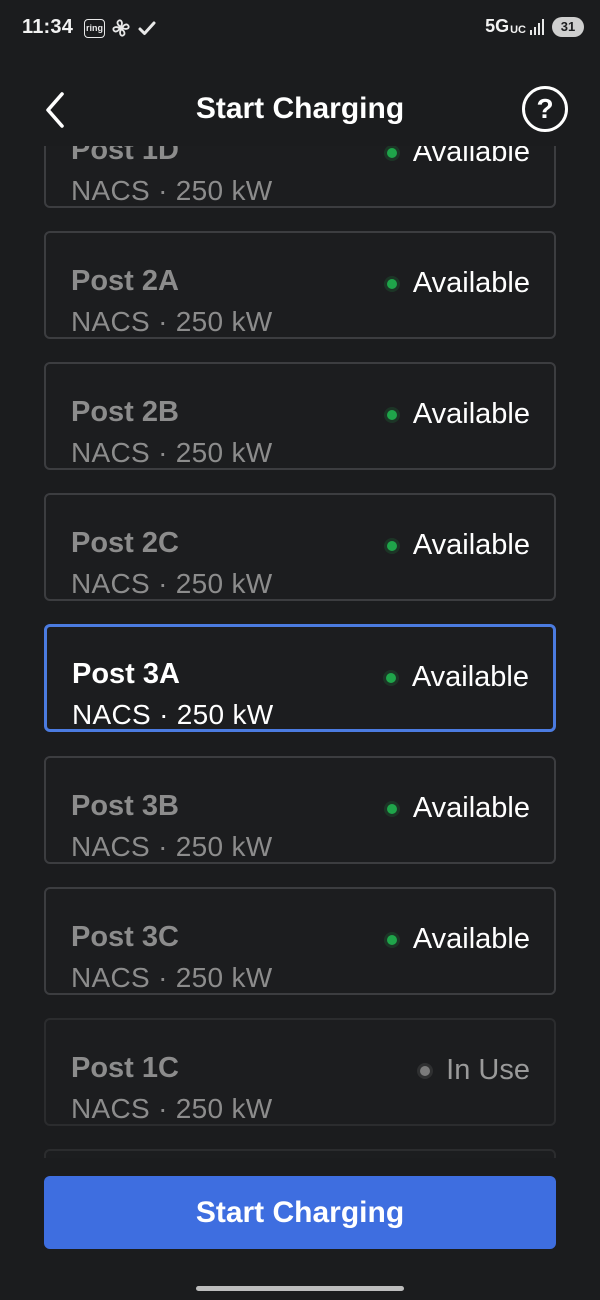  Describe the element at coordinates (300, 177) in the screenshot. I see `post-card-1d: Post 1D NACS · 250 kW Available` at that location.